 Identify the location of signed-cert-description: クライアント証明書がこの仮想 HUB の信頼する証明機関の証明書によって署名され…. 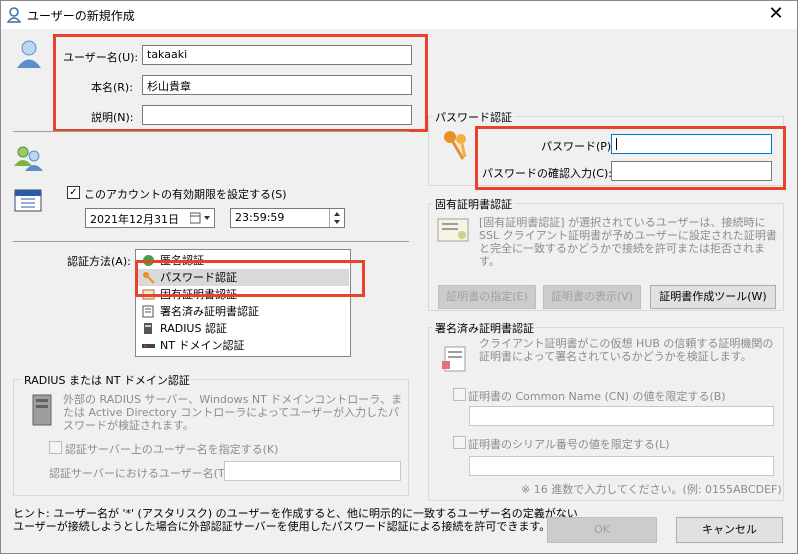
(626, 350).